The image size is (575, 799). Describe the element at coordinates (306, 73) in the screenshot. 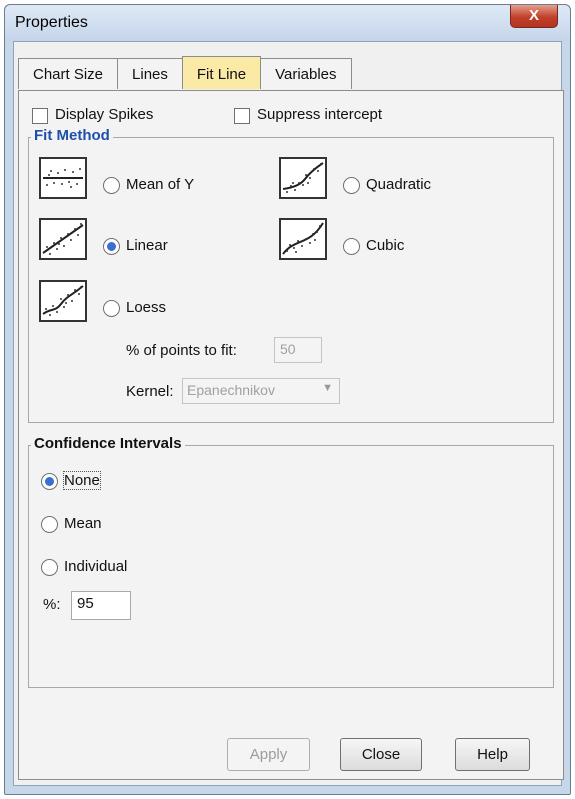

I see `tab-variables: Variables` at that location.